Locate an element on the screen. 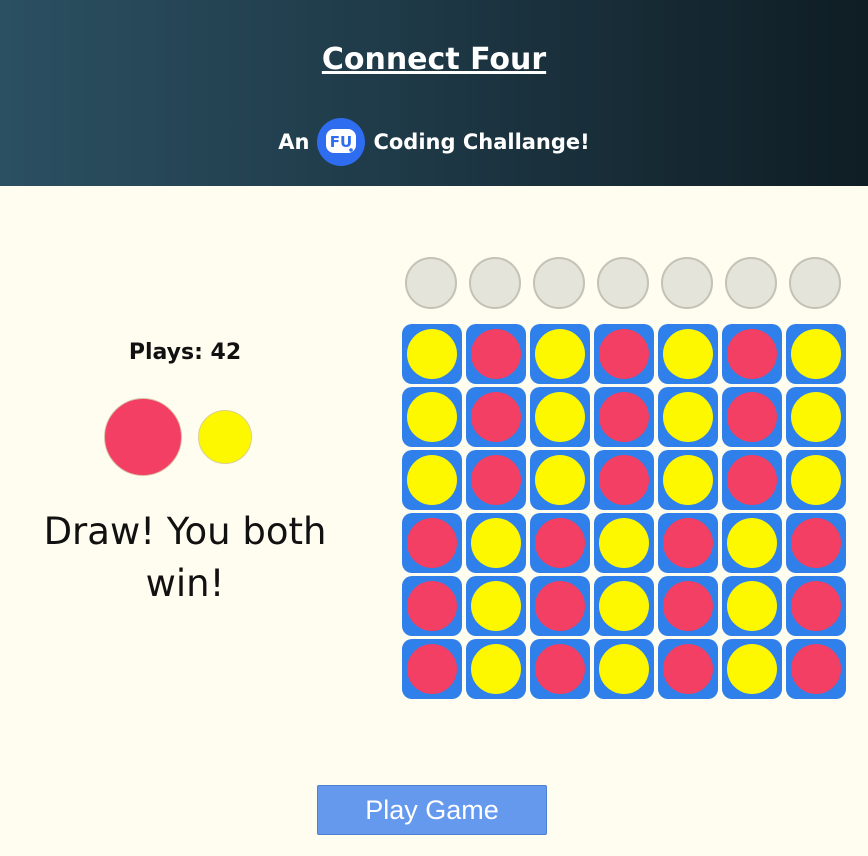 Image resolution: width=868 pixels, height=856 pixels. play-game-button: Play Game is located at coordinates (432, 810).